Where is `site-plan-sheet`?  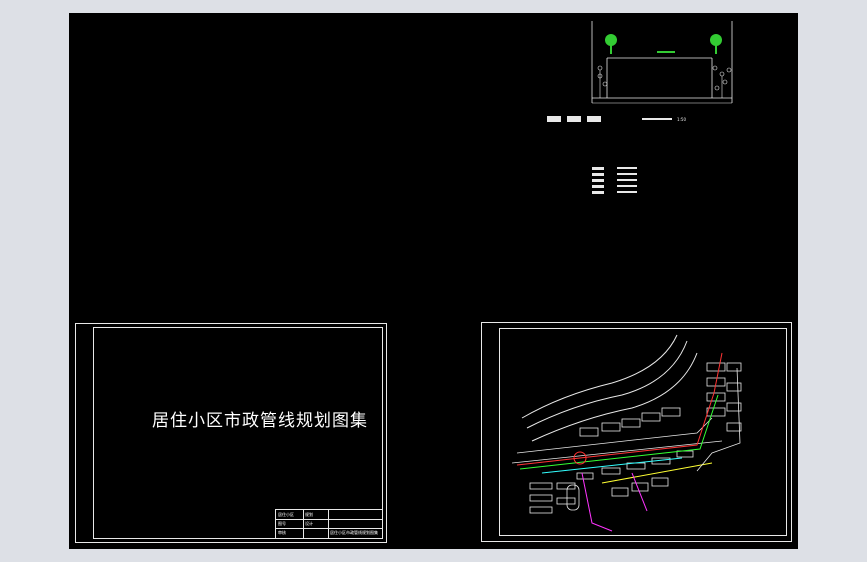 site-plan-sheet is located at coordinates (636, 432).